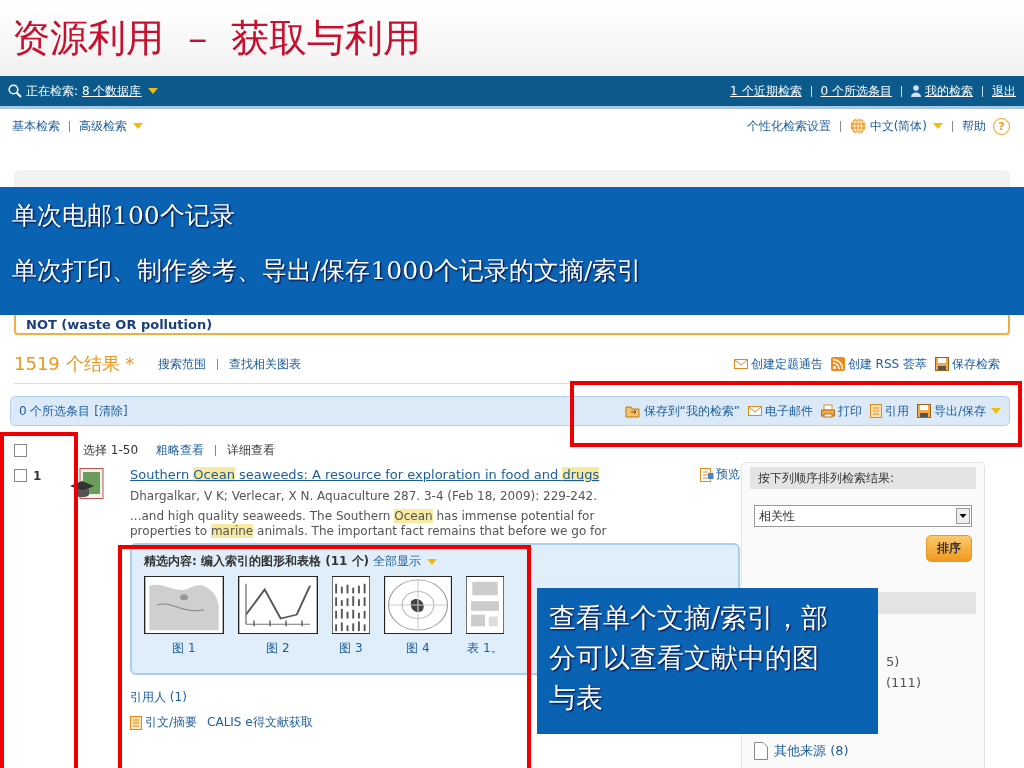  I want to click on result-title-link: Southern Ocean seaweeds: A resource for exploration in food and drugs, so click(365, 474).